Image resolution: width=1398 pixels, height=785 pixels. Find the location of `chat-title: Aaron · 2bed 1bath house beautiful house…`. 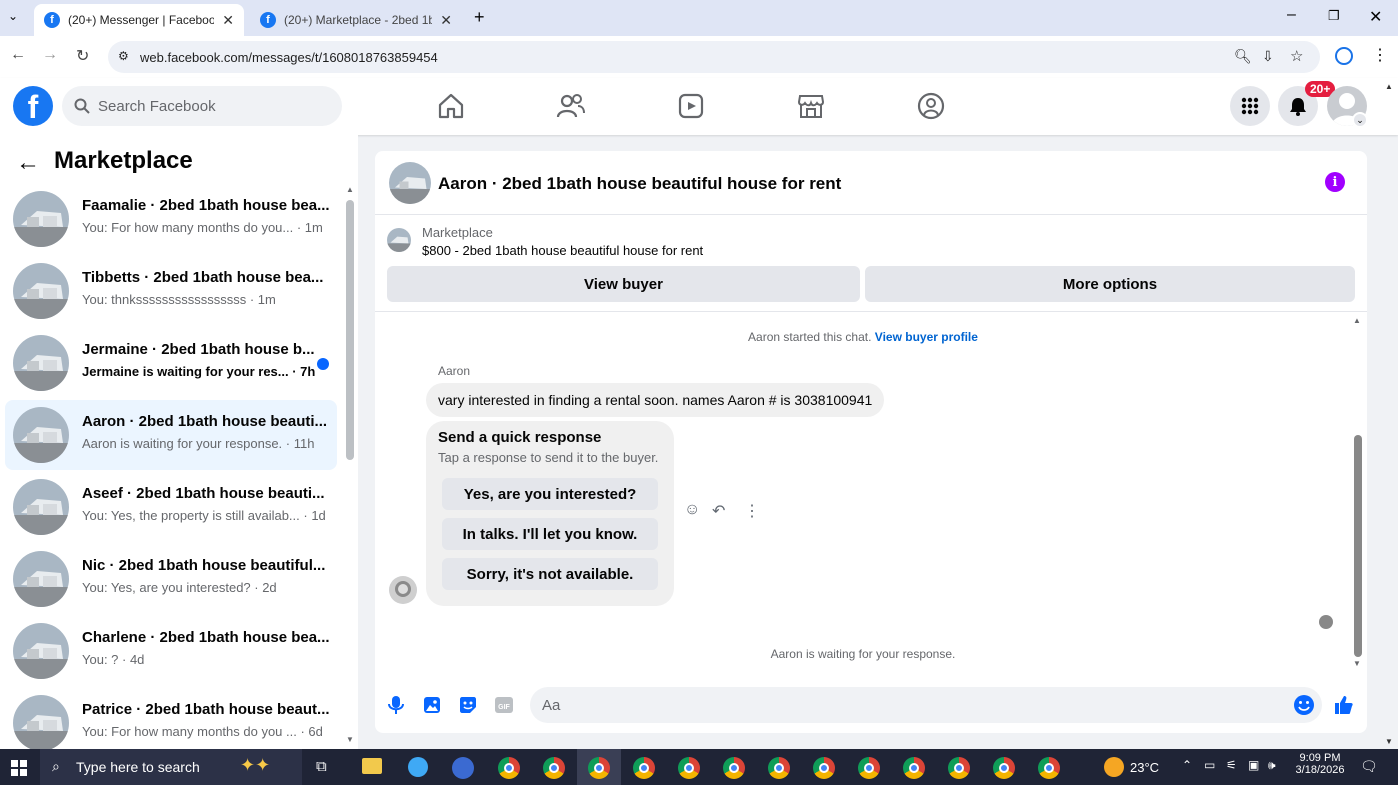

chat-title: Aaron · 2bed 1bath house beautiful house… is located at coordinates (639, 184).